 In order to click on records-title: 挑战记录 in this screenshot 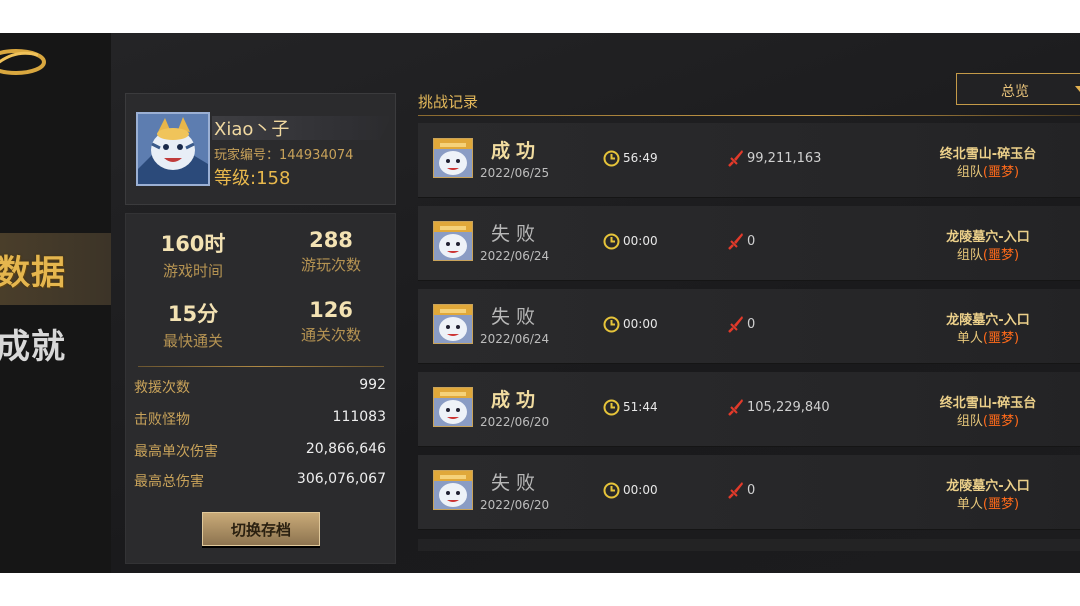, I will do `click(448, 102)`.